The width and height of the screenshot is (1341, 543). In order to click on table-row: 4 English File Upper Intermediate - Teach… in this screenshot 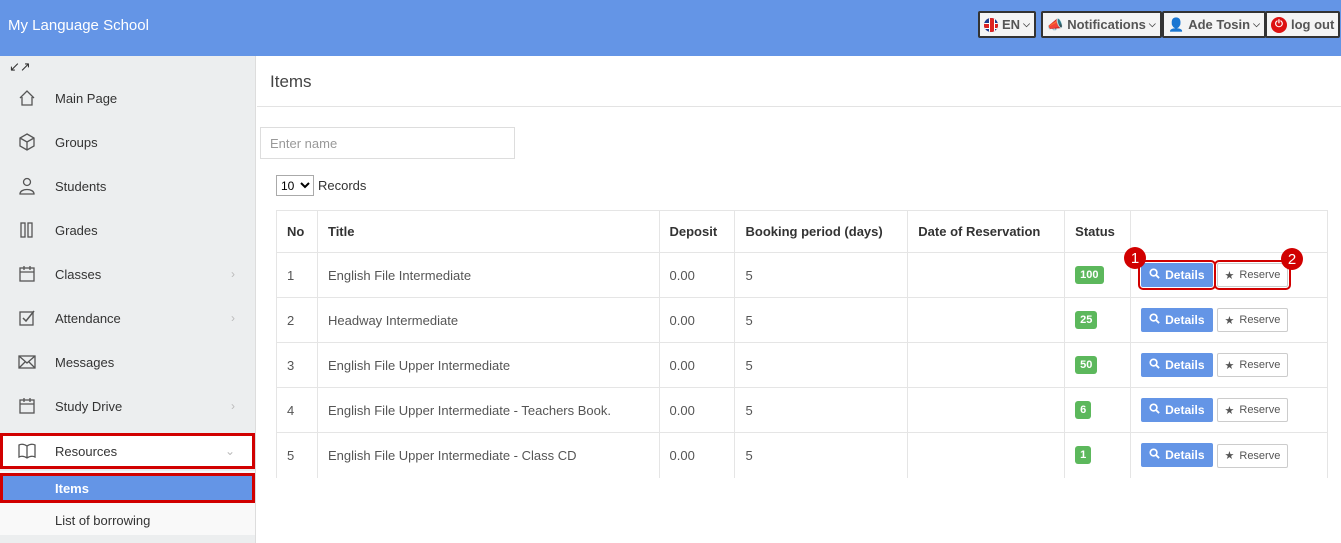, I will do `click(802, 410)`.